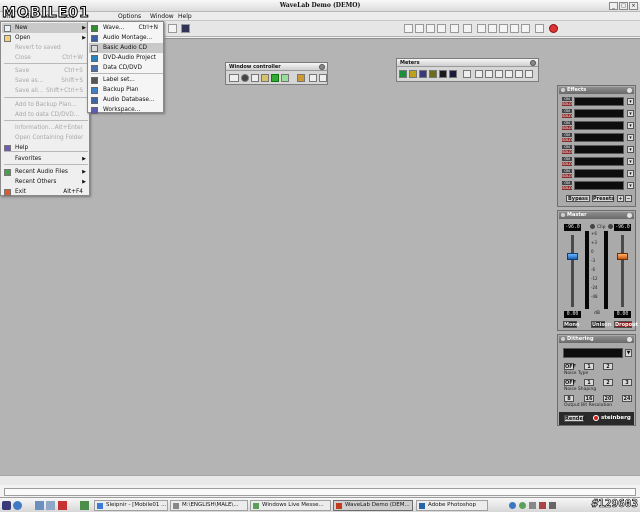 The height and width of the screenshot is (512, 640). Describe the element at coordinates (499, 74) in the screenshot. I see `pause-icon` at that location.